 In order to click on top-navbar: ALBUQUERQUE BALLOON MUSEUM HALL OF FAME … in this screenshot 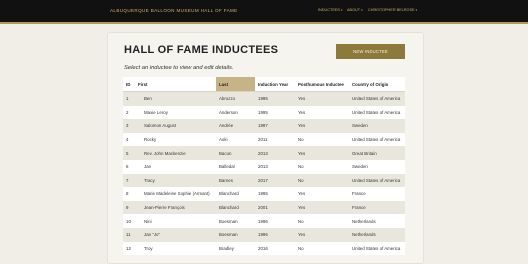, I will do `click(264, 12)`.